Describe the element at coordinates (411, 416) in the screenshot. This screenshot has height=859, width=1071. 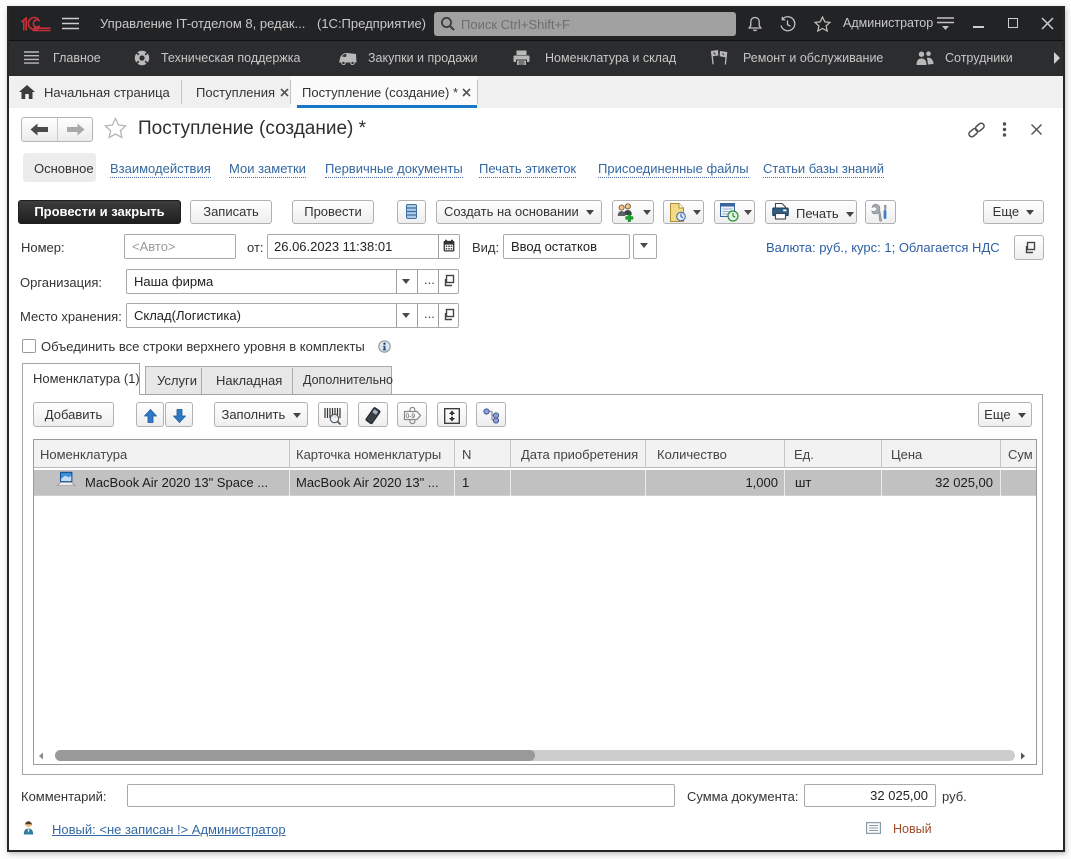
I see `svg-text: 0-9` at that location.